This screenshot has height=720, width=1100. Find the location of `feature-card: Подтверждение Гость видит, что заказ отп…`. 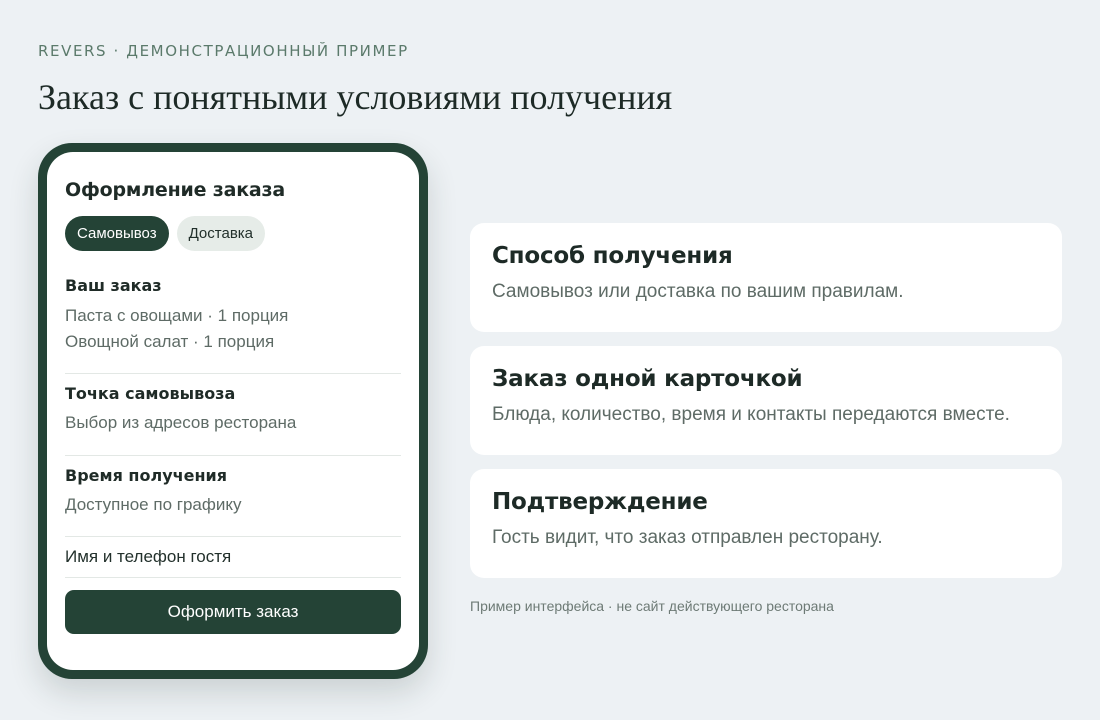

feature-card: Подтверждение Гость видит, что заказ отп… is located at coordinates (766, 523).